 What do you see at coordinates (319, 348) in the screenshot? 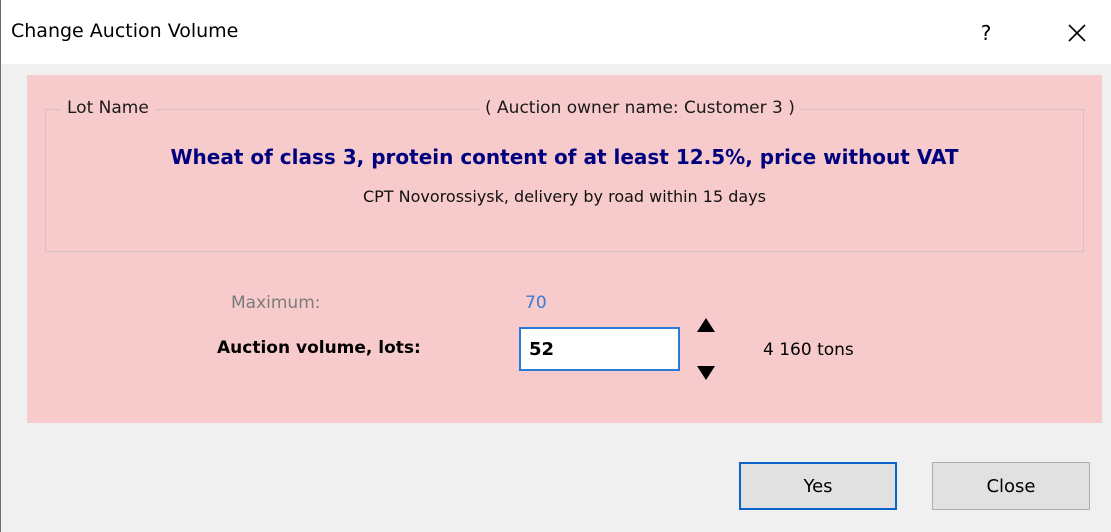
I see `auction-volume-label: Auction volume, lots:` at bounding box center [319, 348].